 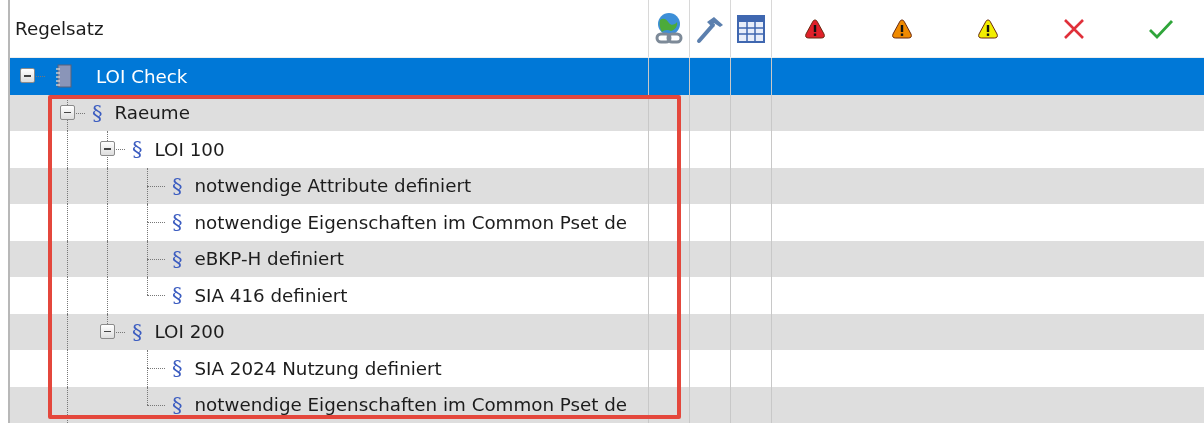 What do you see at coordinates (64, 76) in the screenshot?
I see `notebook-icon` at bounding box center [64, 76].